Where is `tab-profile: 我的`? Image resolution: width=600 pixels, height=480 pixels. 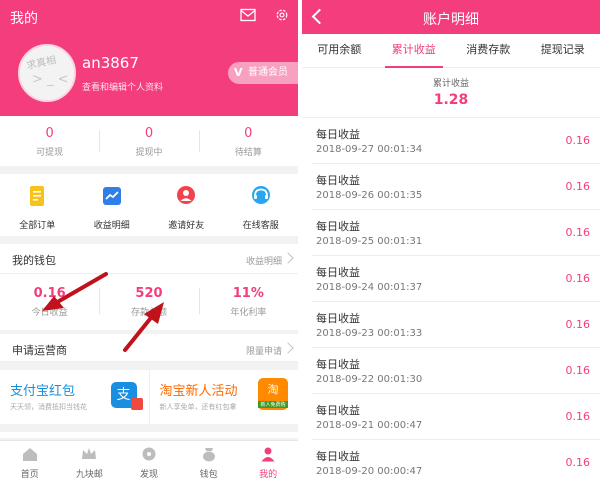 tab-profile: 我的 is located at coordinates (268, 460).